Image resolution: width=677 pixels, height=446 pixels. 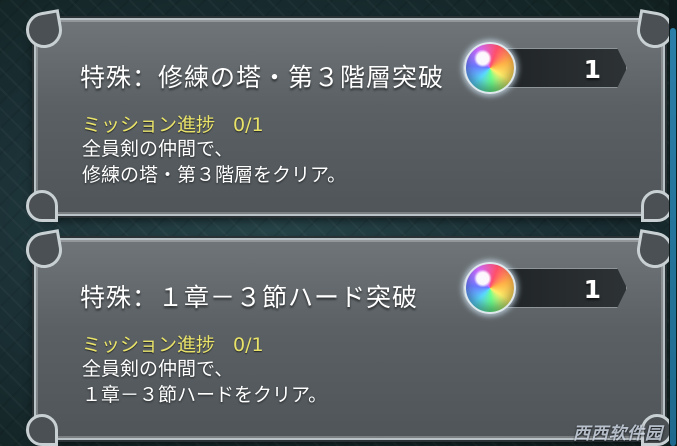 What do you see at coordinates (214, 175) in the screenshot?
I see `description-line: 修練の塔・第３階層をクリア。` at bounding box center [214, 175].